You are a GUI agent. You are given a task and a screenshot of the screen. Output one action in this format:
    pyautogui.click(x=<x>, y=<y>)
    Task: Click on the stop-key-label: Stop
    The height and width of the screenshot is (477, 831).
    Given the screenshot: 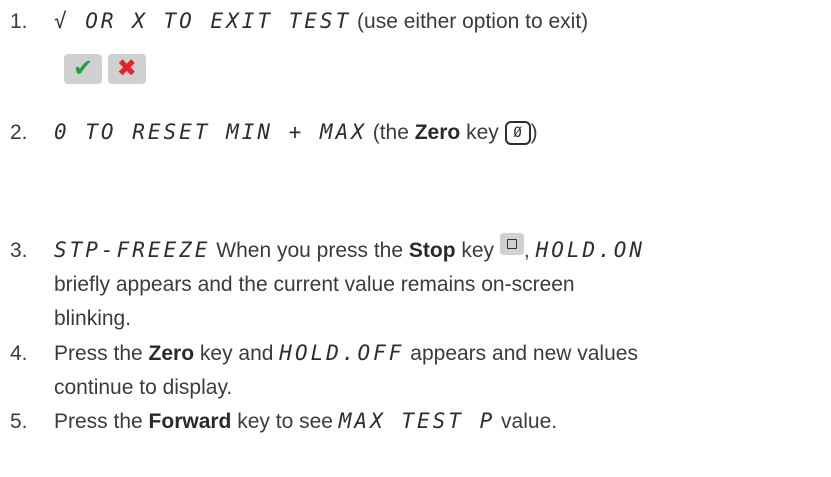 What is the action you would take?
    pyautogui.click(x=432, y=250)
    